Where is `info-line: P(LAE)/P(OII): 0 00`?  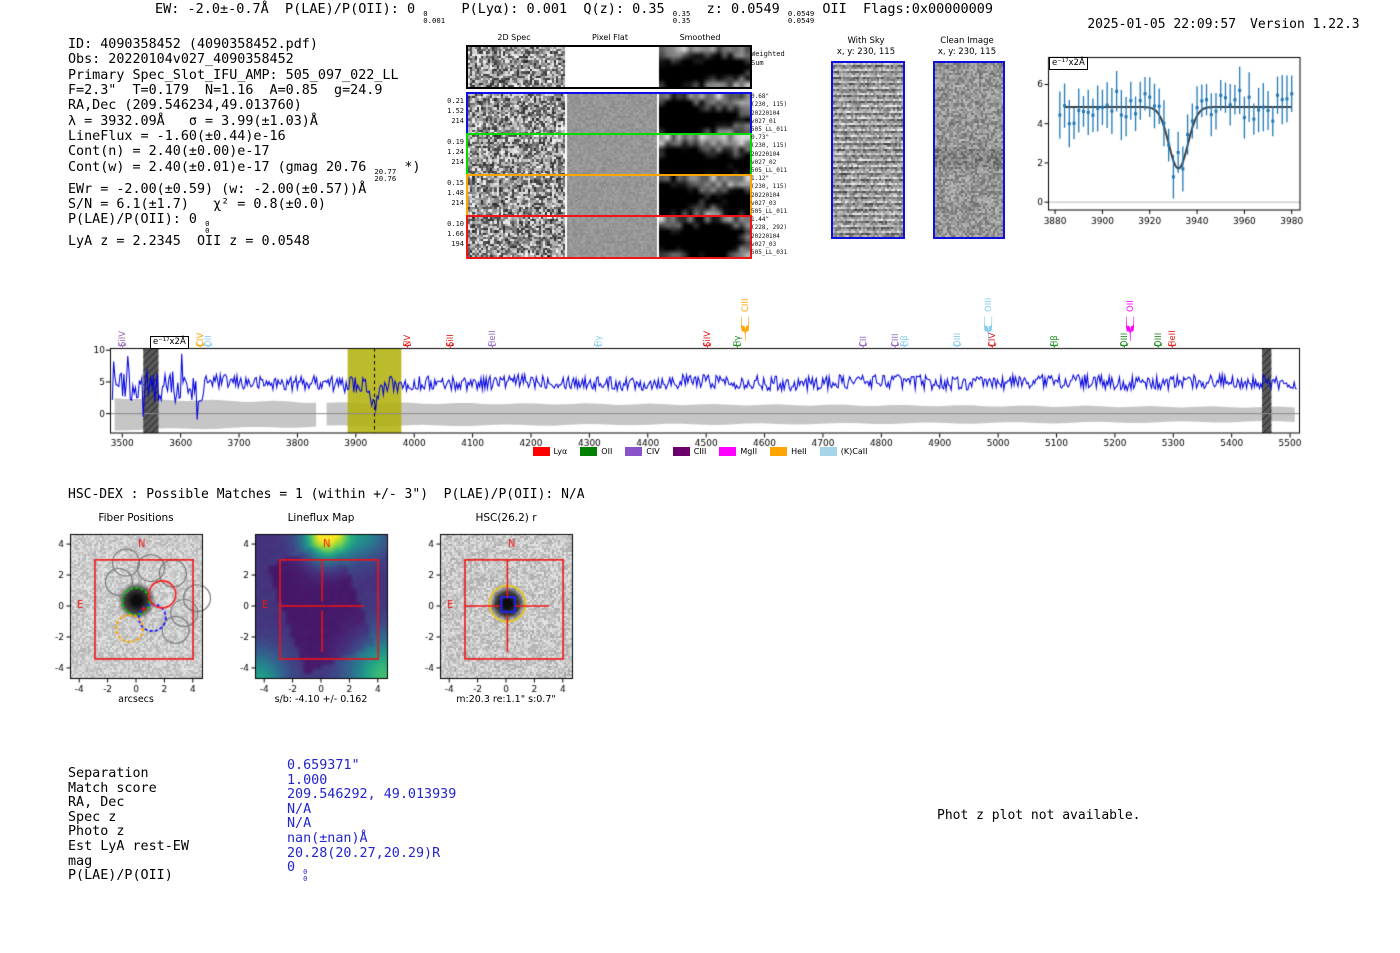
info-line: P(LAE)/P(OII): 0 00 is located at coordinates (139, 224).